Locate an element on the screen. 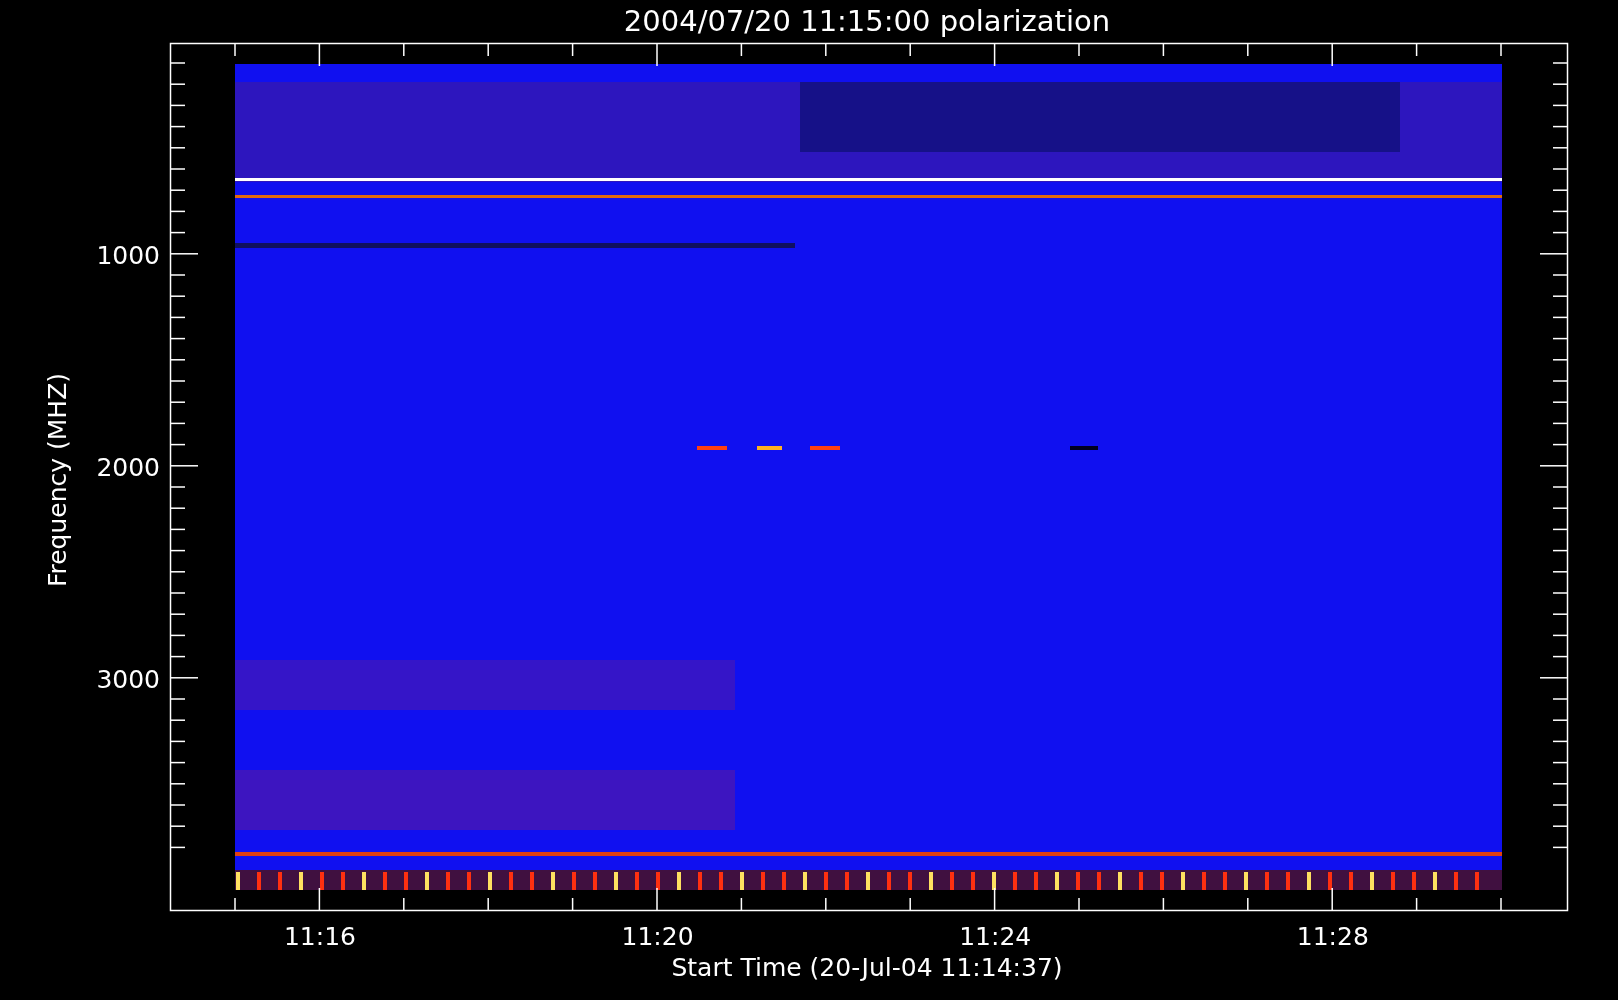 This screenshot has width=1618, height=1000. plot-title: 2004/07/20 11:15:00 polarization is located at coordinates (867, 21).